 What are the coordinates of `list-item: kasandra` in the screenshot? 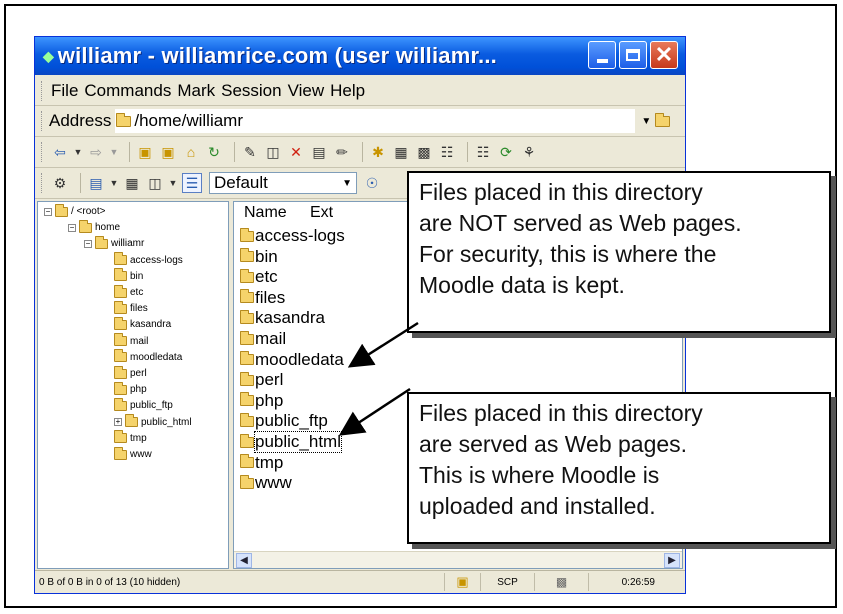 It's located at (282, 318).